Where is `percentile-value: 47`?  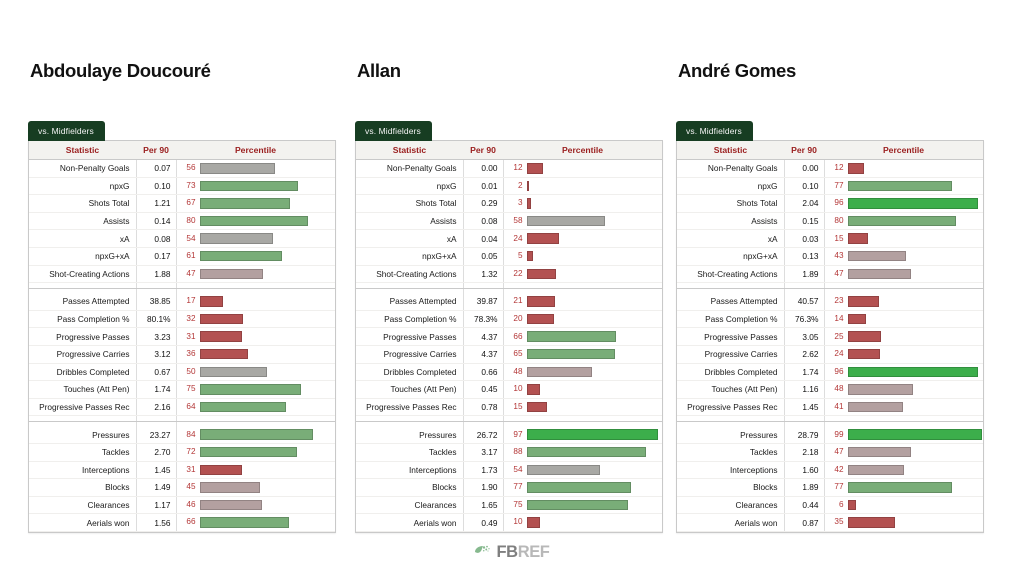 percentile-value: 47 is located at coordinates (191, 273).